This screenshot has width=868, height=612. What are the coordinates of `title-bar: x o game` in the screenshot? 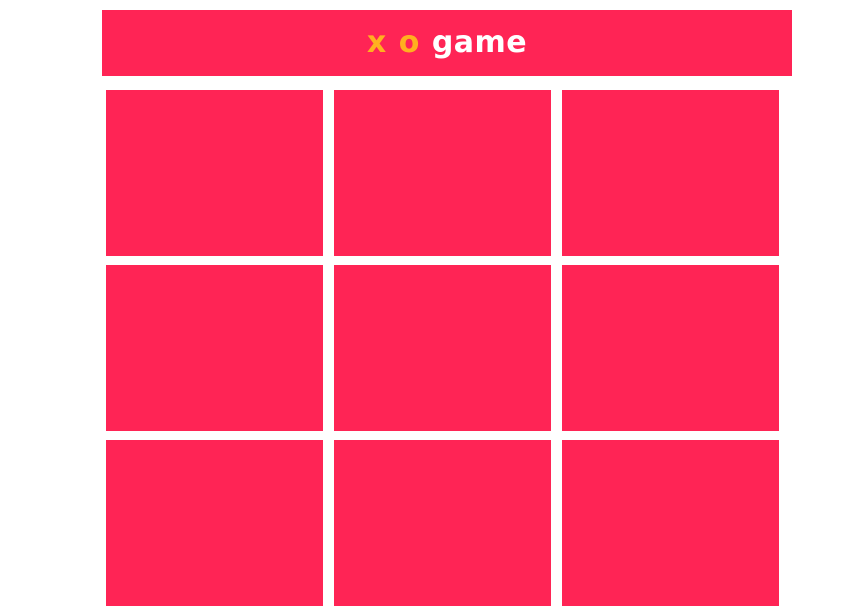 It's located at (447, 43).